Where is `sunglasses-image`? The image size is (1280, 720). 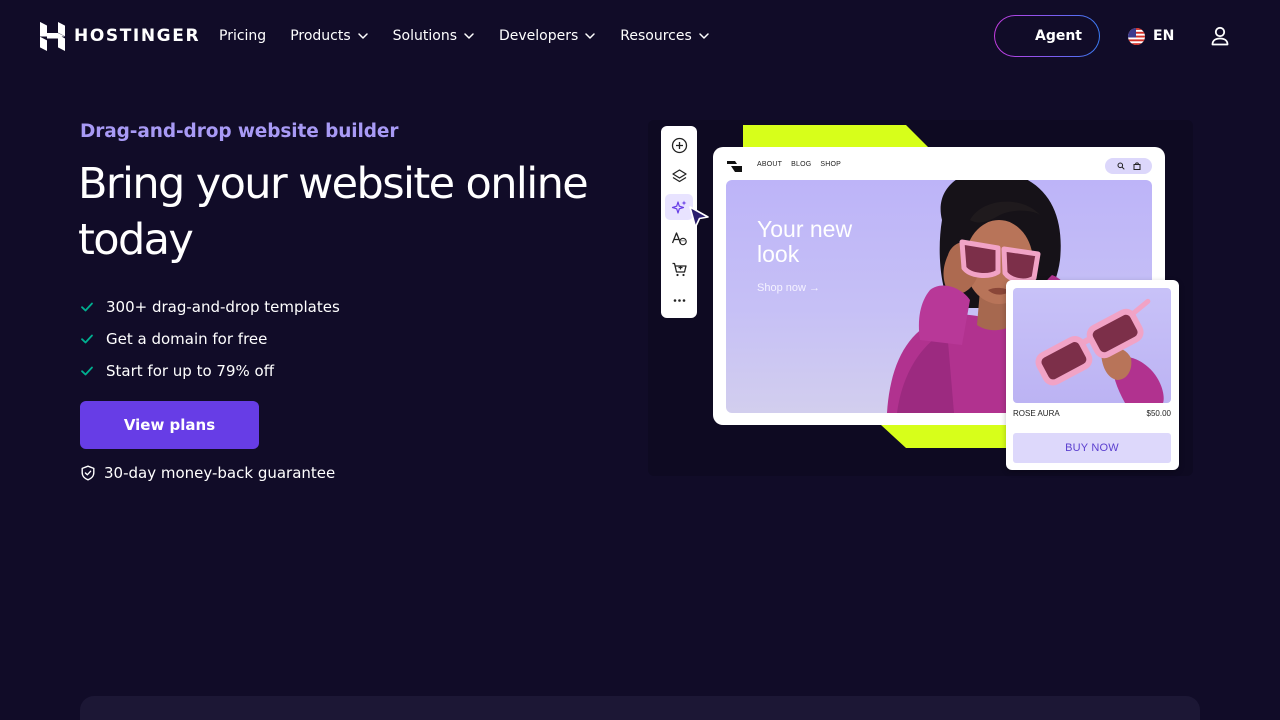 sunglasses-image is located at coordinates (1099, 350).